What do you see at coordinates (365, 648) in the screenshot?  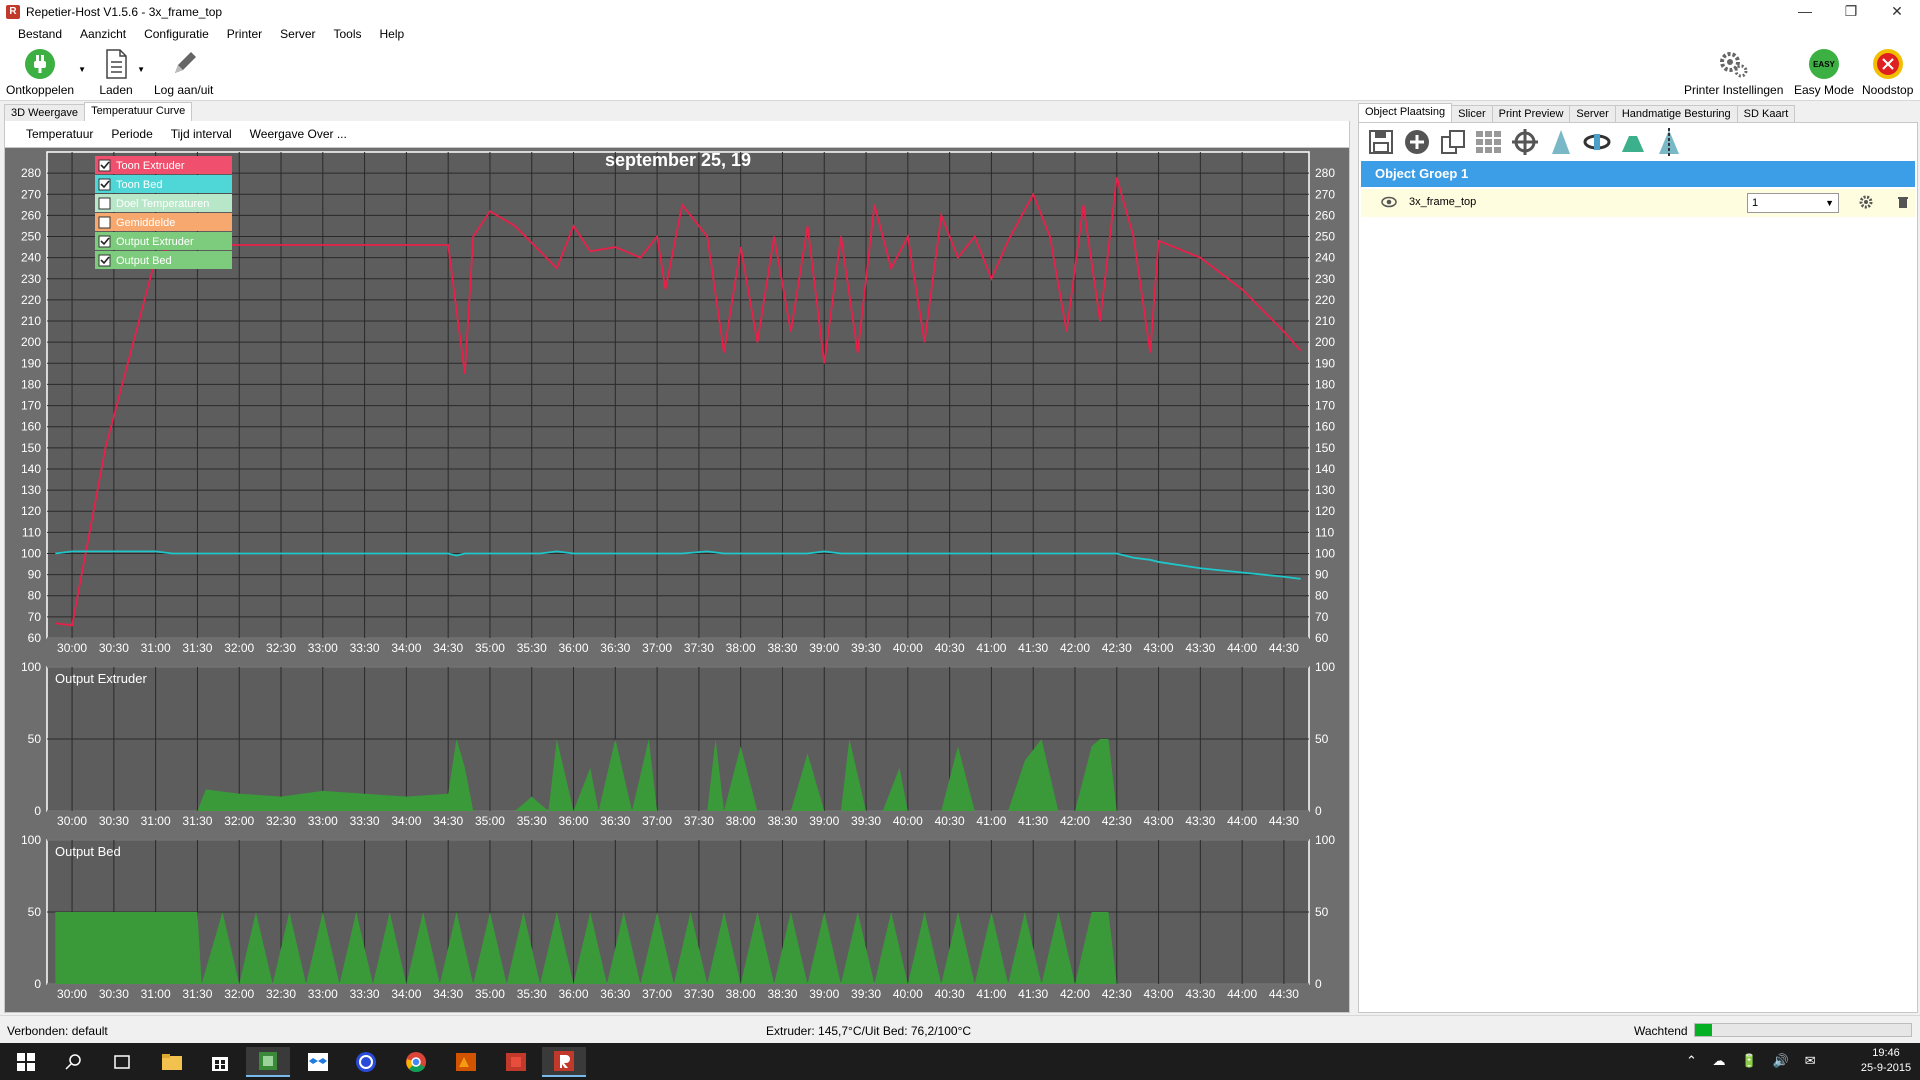 I see `x-tick-label: 33:30` at bounding box center [365, 648].